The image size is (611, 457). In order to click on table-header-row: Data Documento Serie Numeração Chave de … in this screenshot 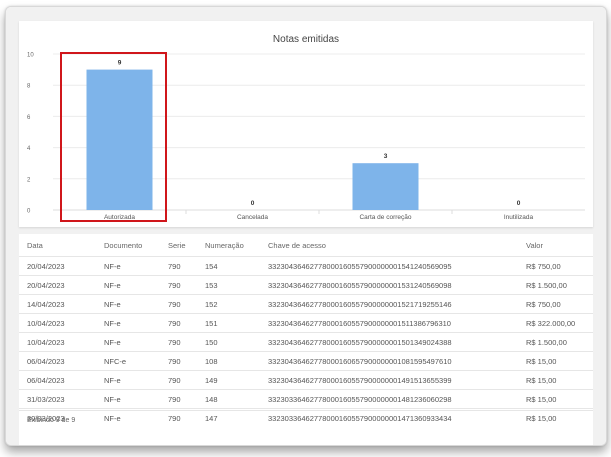, I will do `click(306, 245)`.